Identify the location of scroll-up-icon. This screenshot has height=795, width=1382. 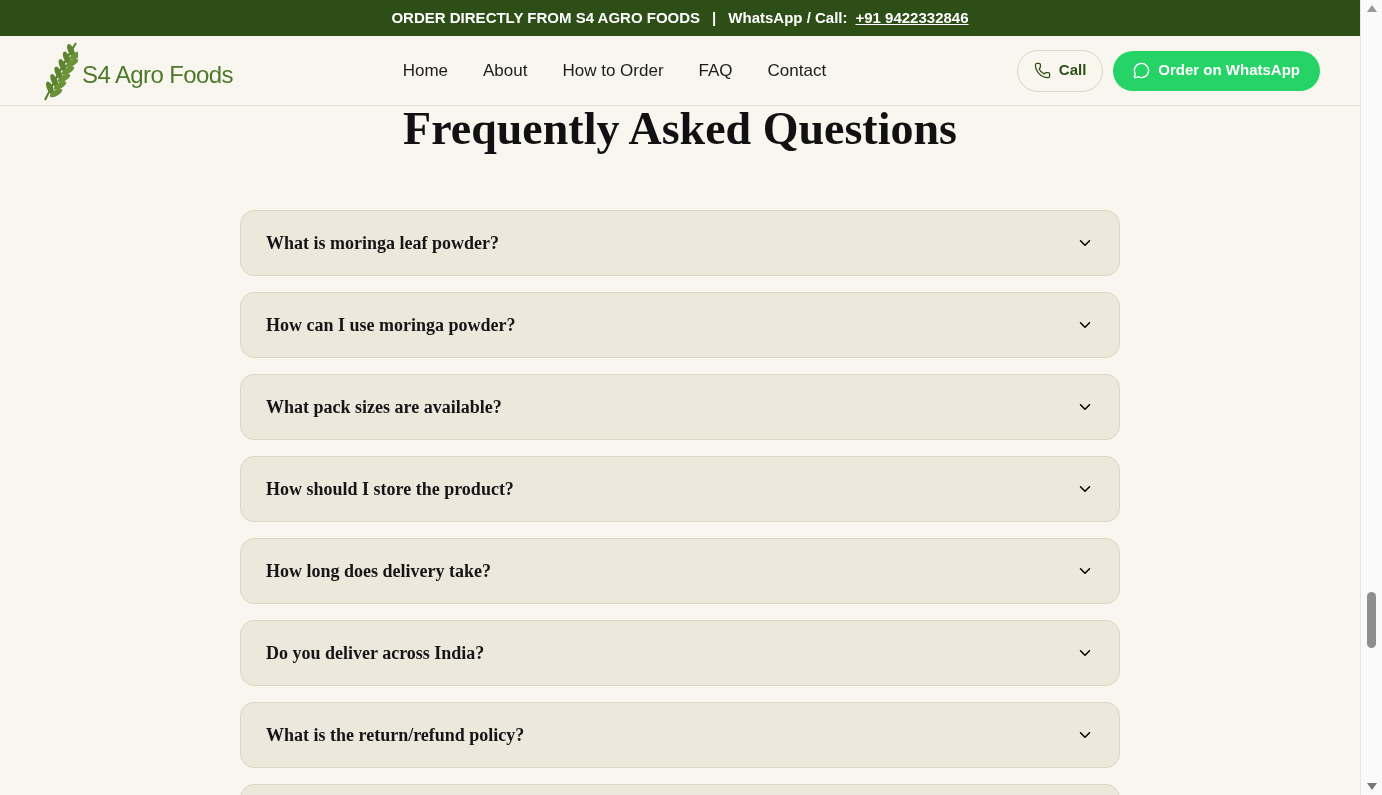
(1371, 8).